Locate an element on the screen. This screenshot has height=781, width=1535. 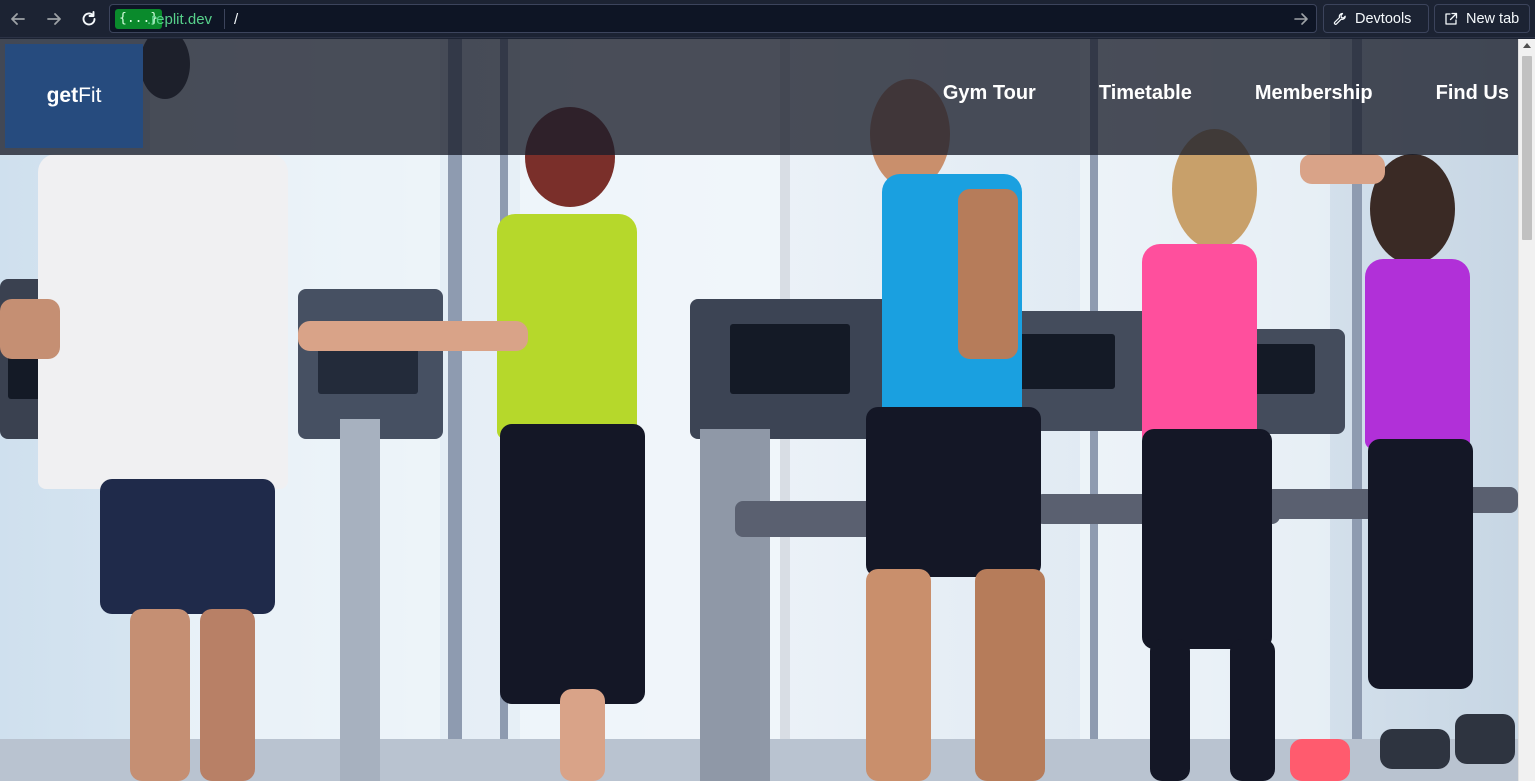
arrow-right-icon is located at coordinates (54, 19).